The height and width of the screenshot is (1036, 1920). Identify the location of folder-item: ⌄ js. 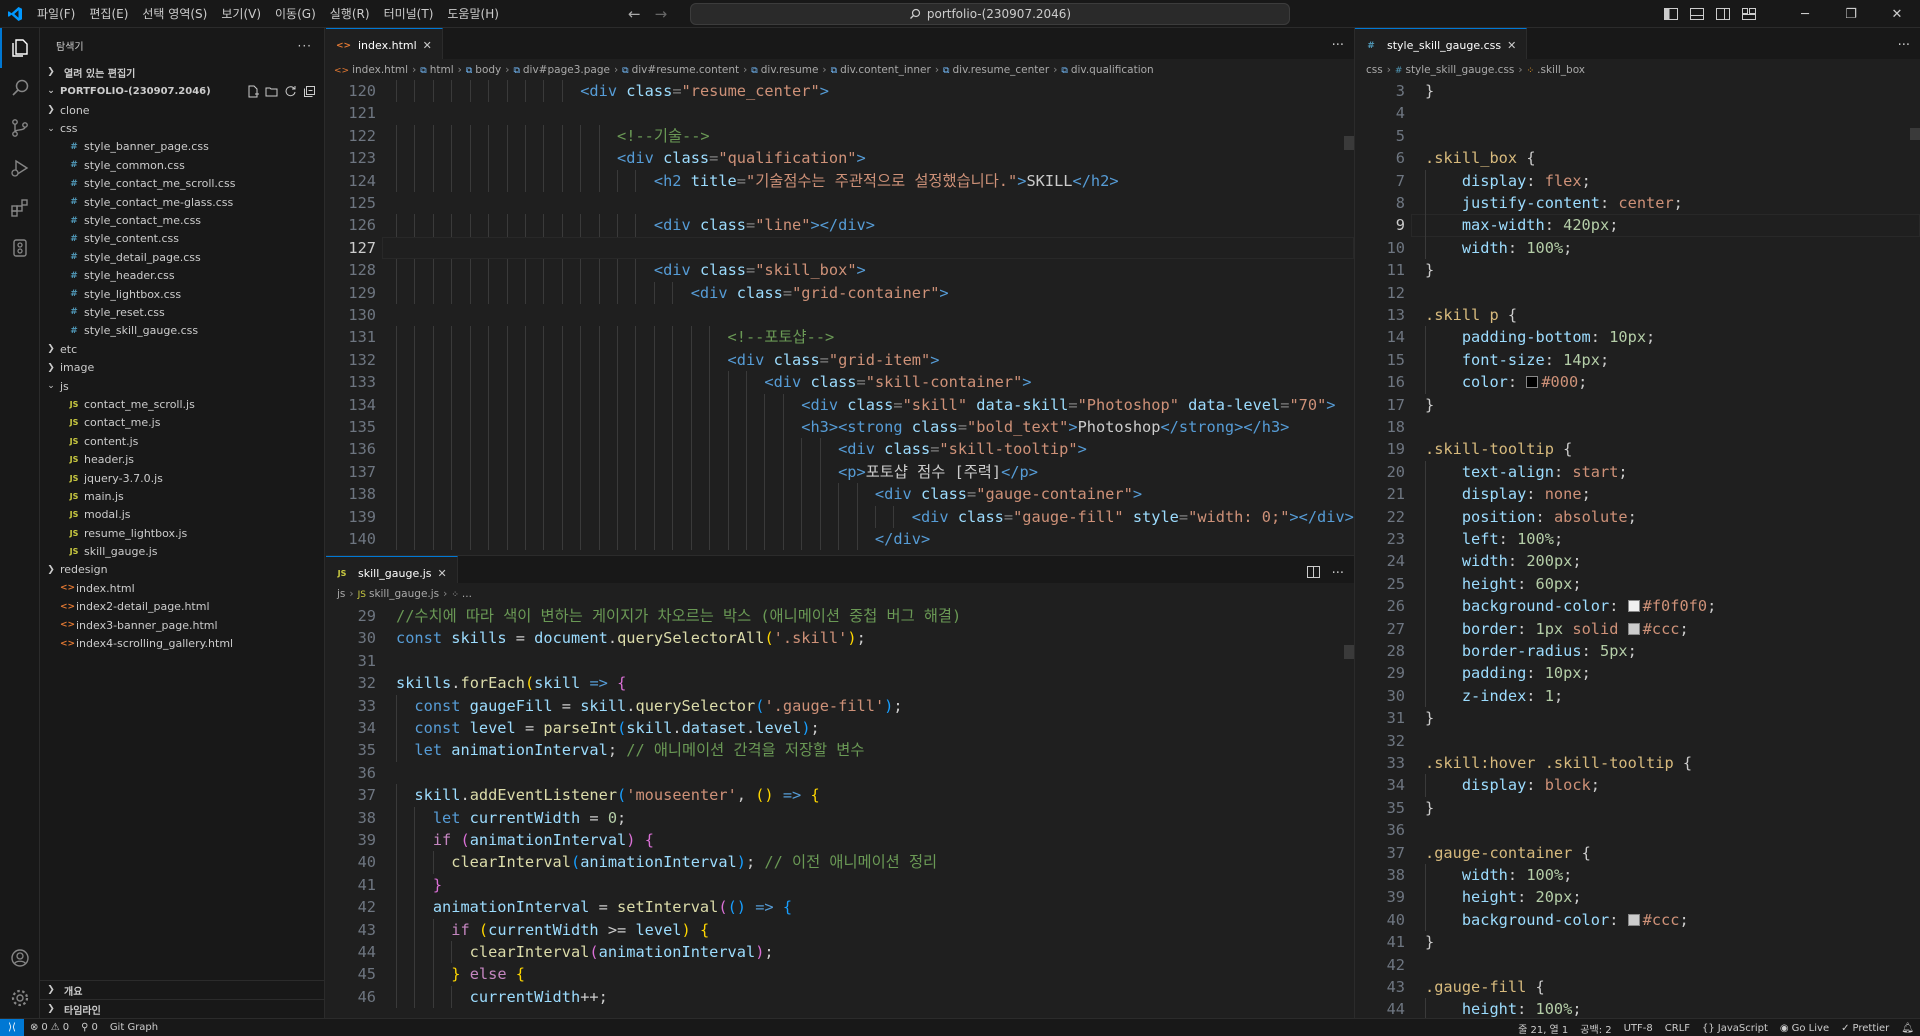
(182, 386).